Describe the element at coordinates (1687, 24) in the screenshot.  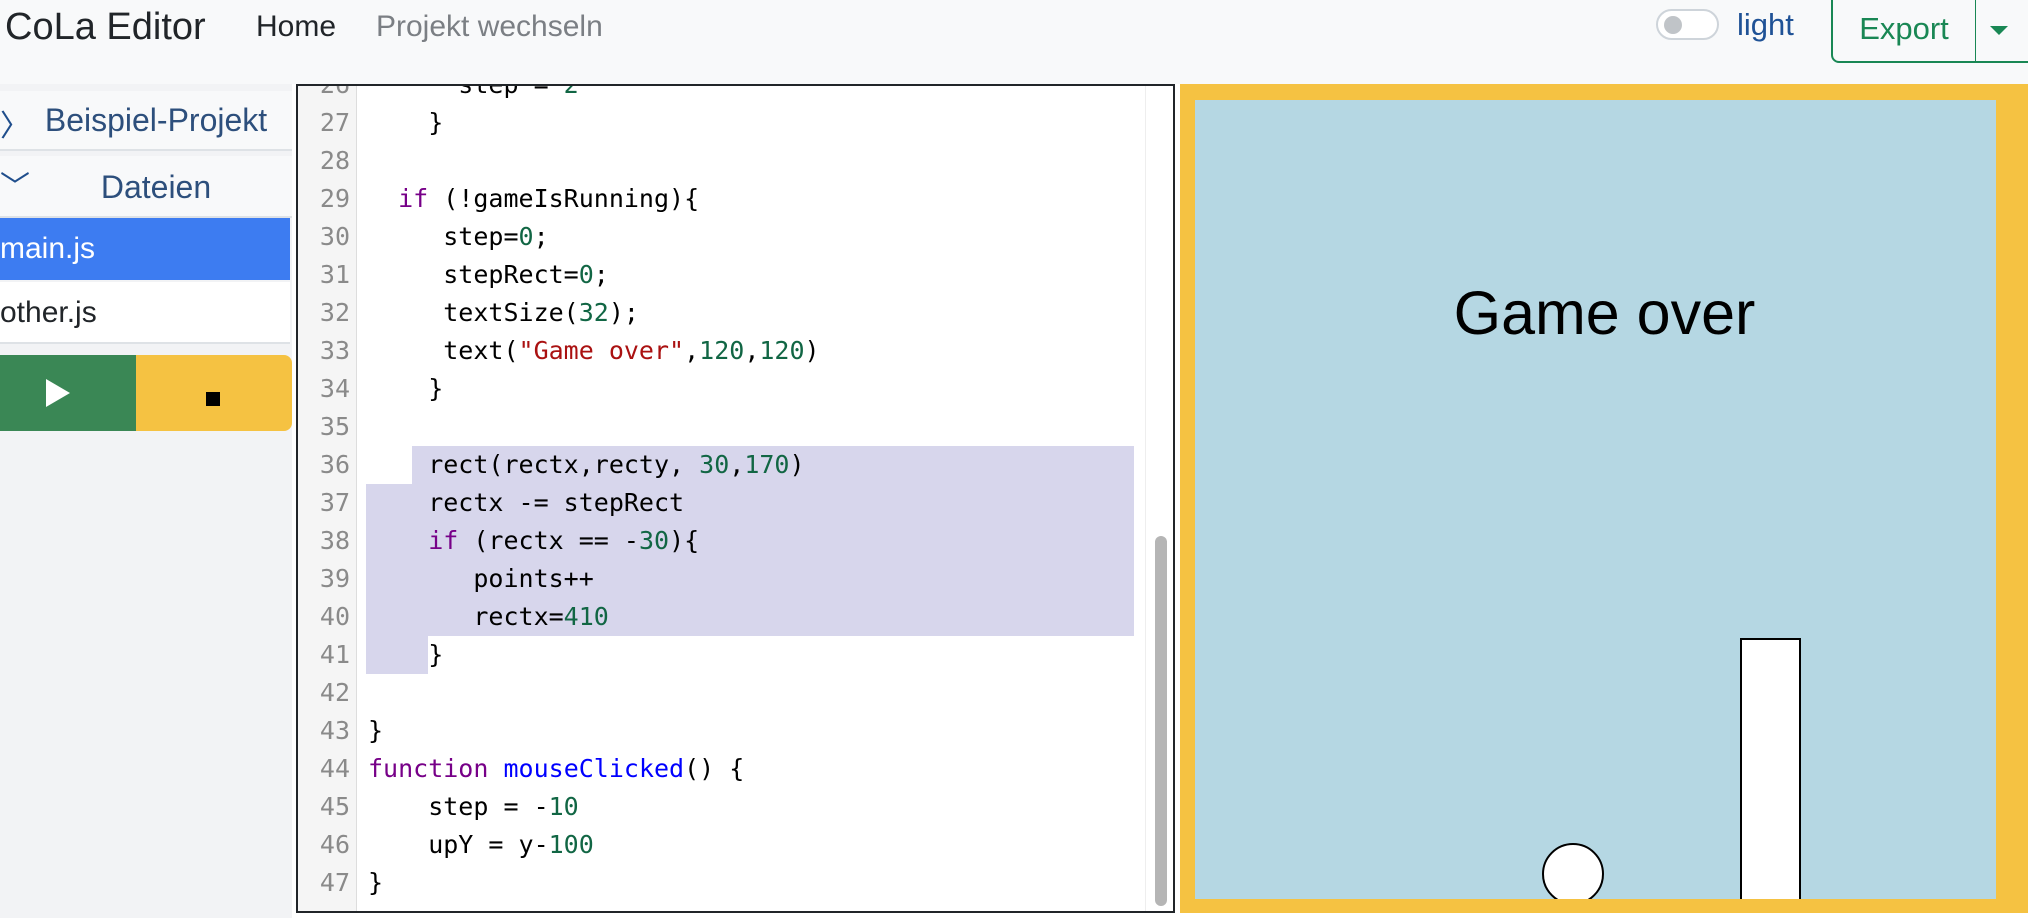
I see `theme-toggle` at that location.